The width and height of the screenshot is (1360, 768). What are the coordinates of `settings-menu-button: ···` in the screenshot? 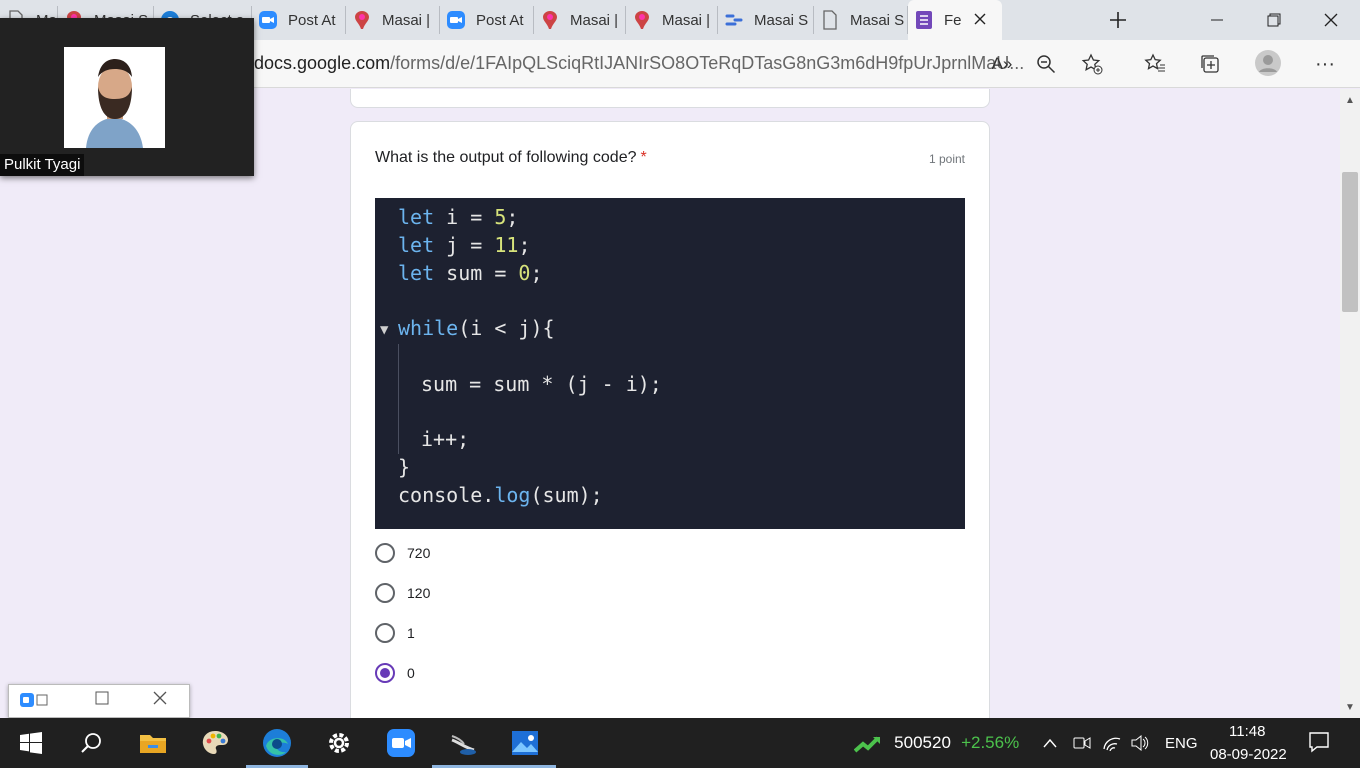 It's located at (1325, 64).